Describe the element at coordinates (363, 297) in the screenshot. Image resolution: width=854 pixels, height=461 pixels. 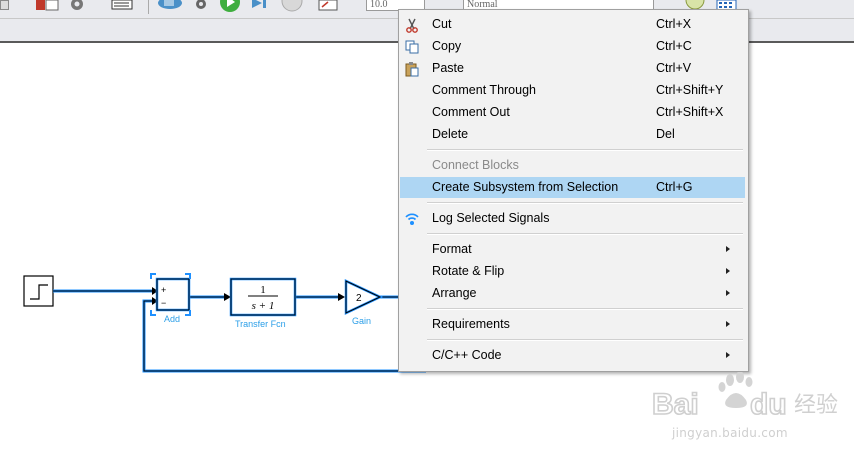
I see `gain-block: 2` at that location.